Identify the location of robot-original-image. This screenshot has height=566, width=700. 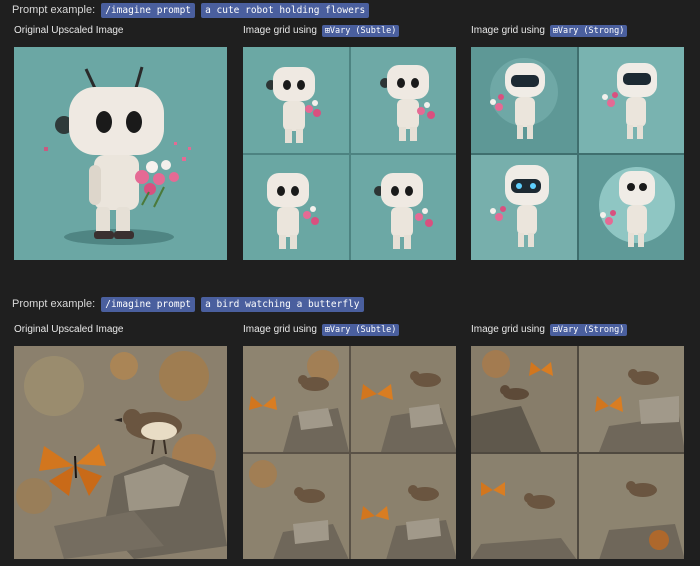
(120, 153).